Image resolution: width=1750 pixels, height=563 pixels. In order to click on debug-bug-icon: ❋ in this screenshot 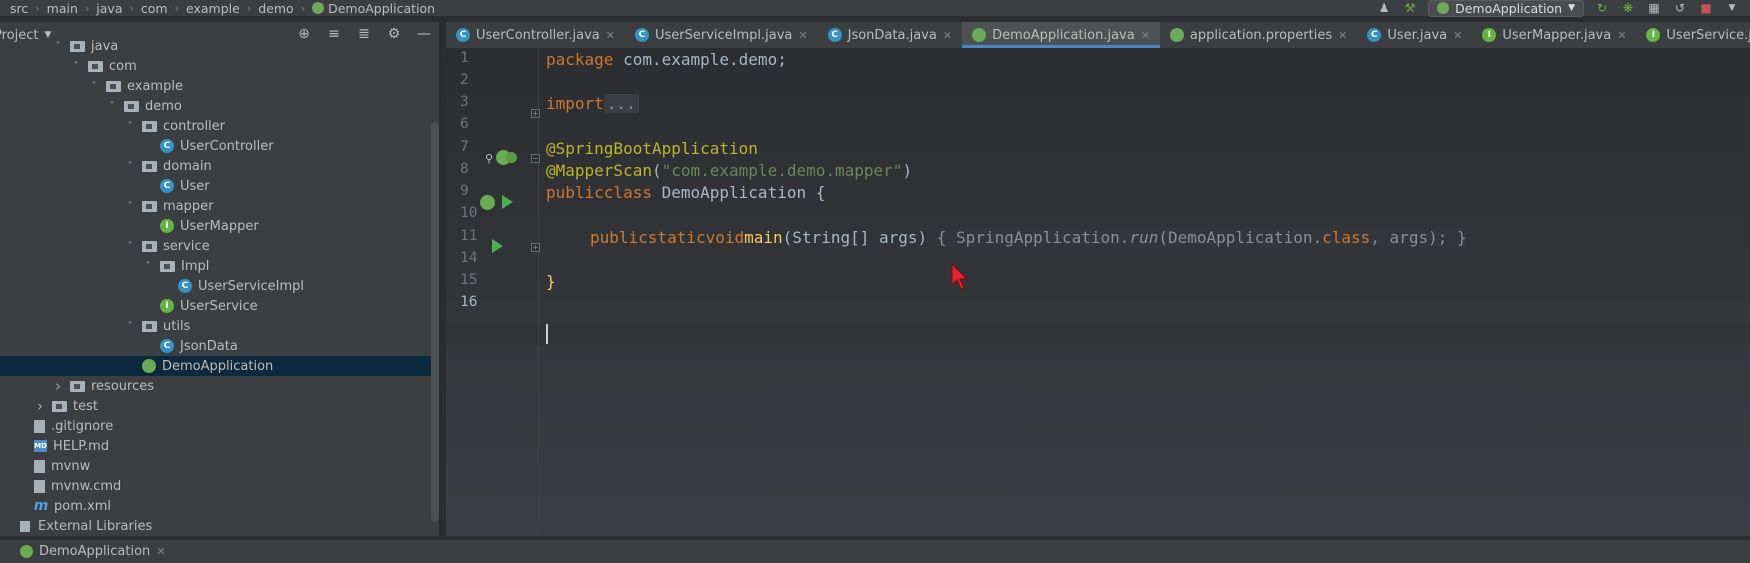, I will do `click(1628, 8)`.